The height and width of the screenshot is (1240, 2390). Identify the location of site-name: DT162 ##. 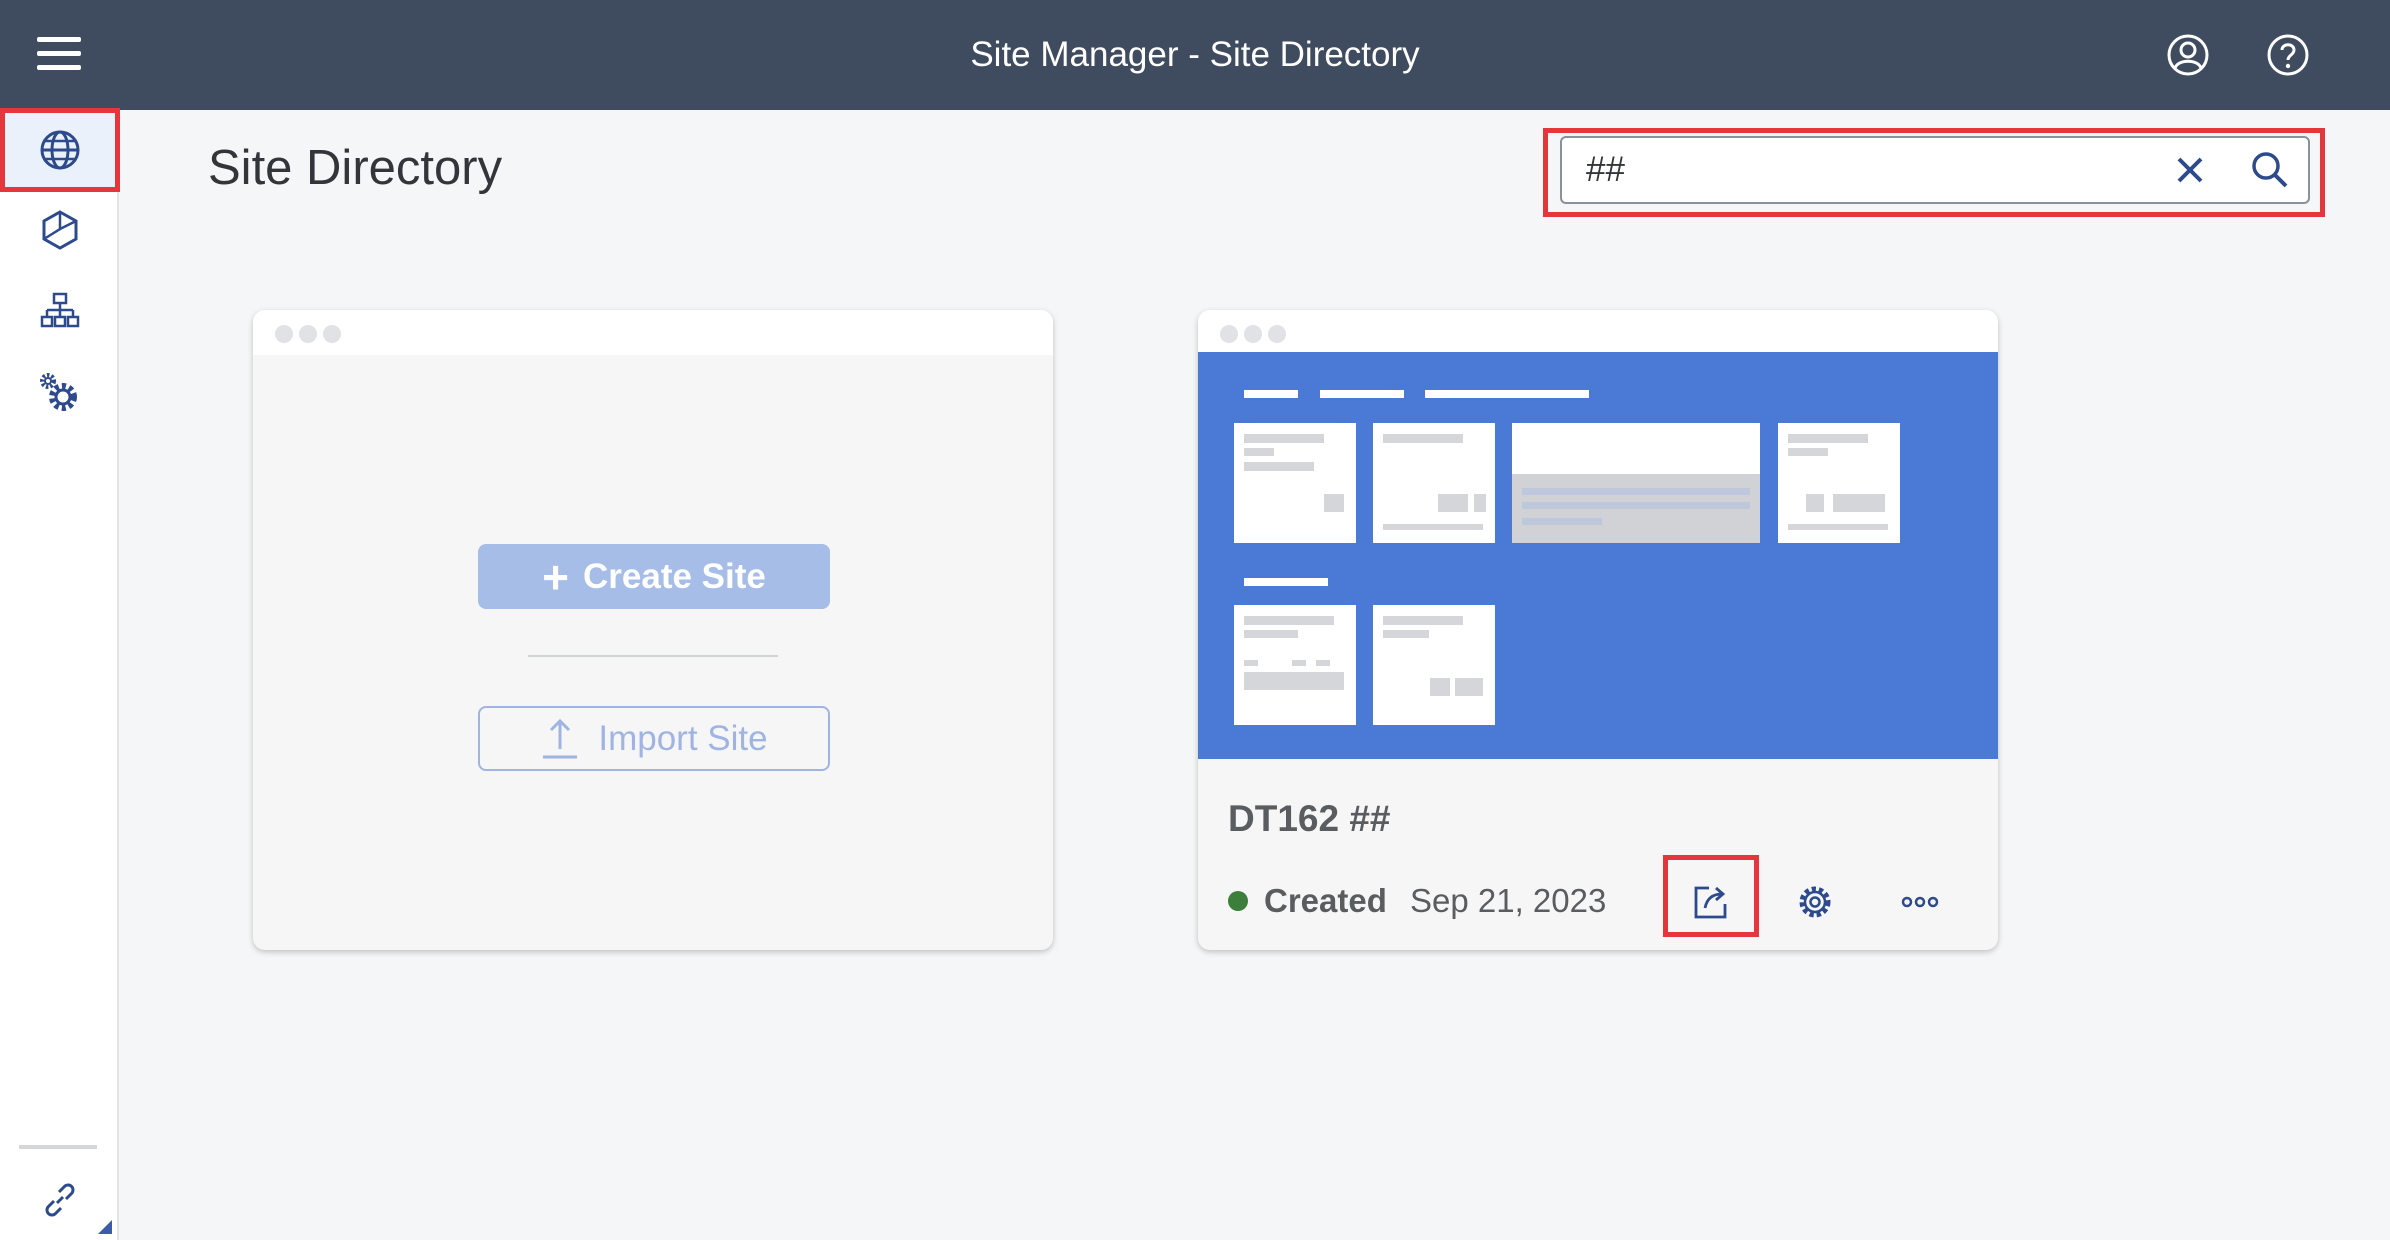
(1309, 819).